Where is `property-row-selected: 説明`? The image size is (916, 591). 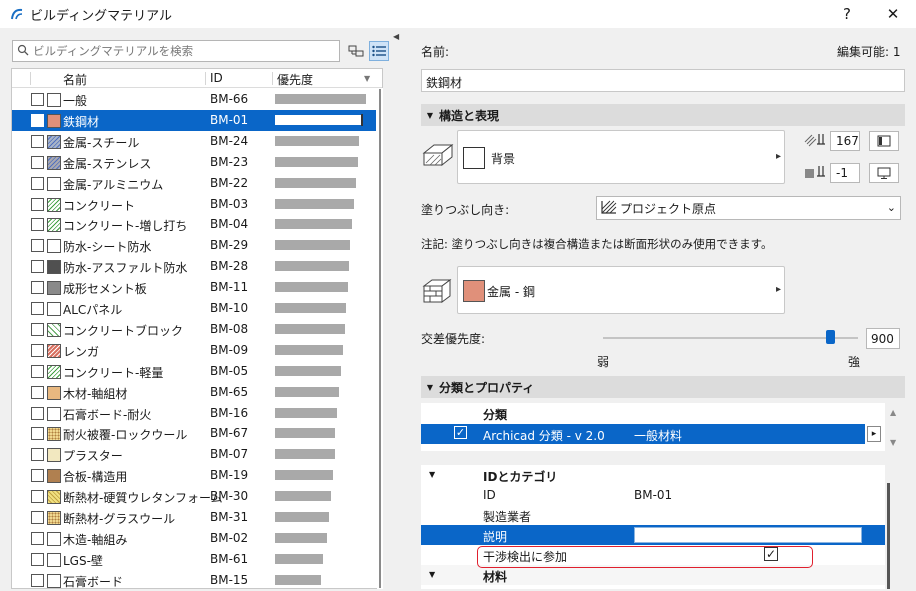 property-row-selected: 説明 is located at coordinates (653, 535).